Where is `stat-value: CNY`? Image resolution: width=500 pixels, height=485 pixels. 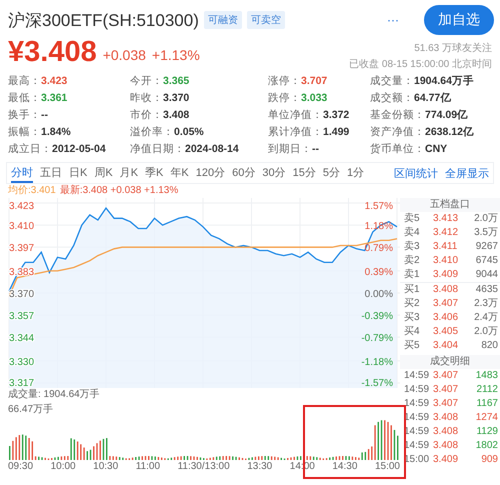 stat-value: CNY is located at coordinates (436, 149).